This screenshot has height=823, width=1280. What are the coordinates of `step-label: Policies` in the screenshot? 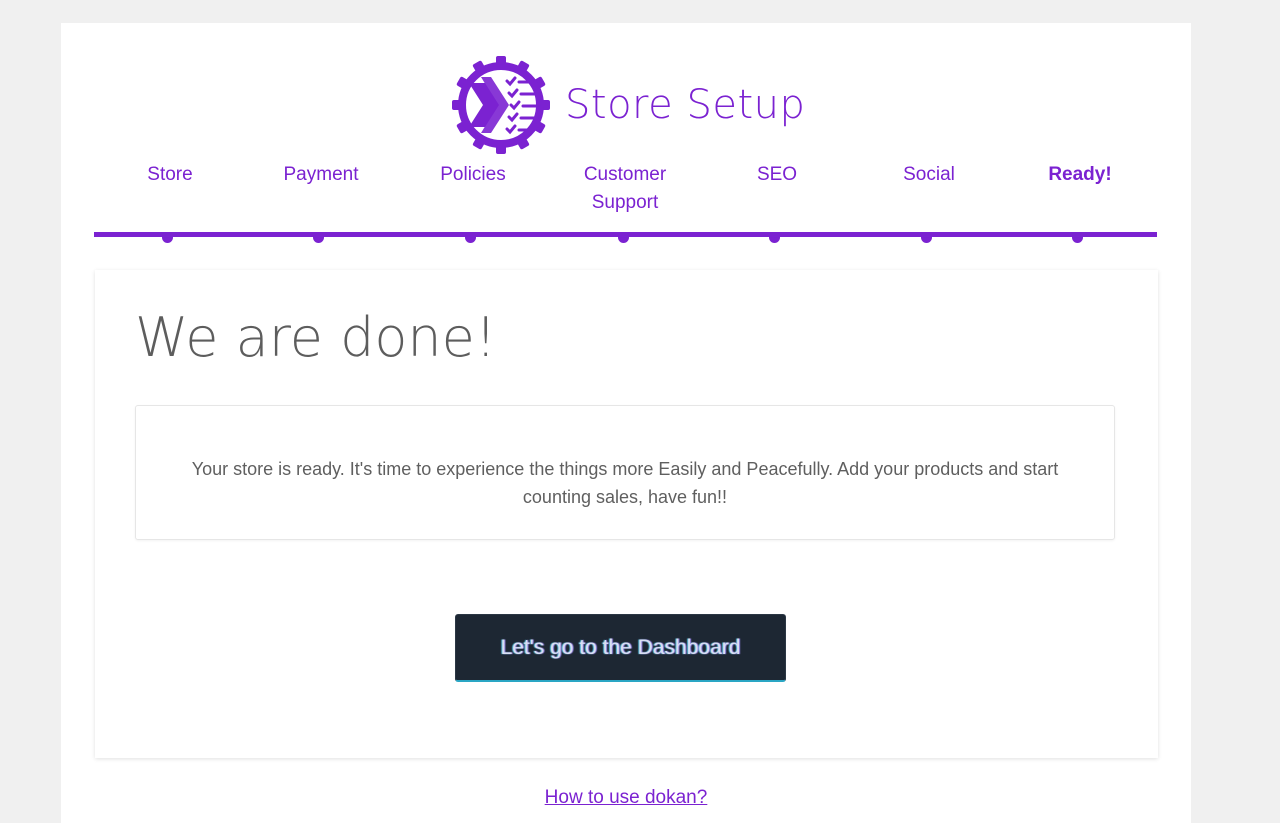 It's located at (473, 174).